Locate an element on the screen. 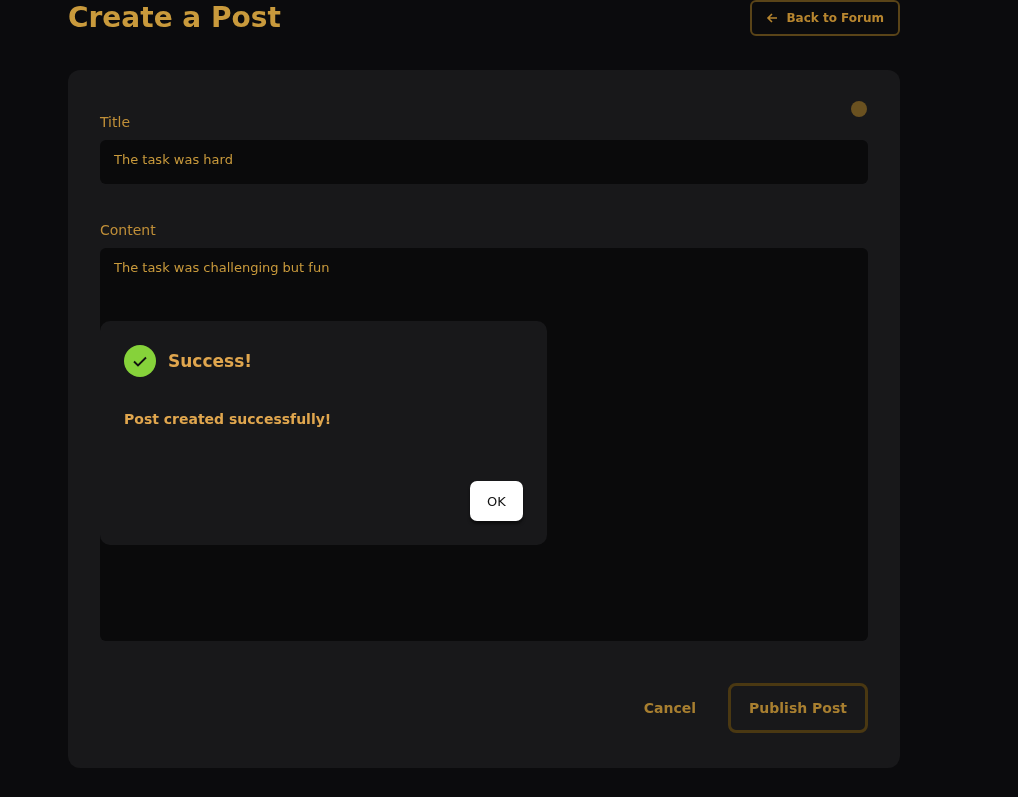 The height and width of the screenshot is (797, 1018). publish-button: Publish Post is located at coordinates (798, 708).